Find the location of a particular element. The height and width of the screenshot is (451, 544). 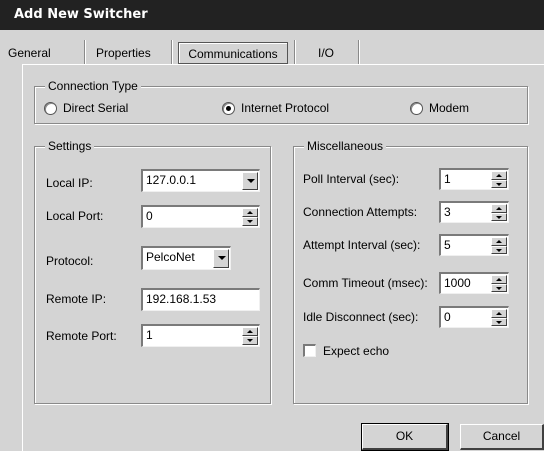

local-ip-value: 127.0.0.1 is located at coordinates (171, 180).